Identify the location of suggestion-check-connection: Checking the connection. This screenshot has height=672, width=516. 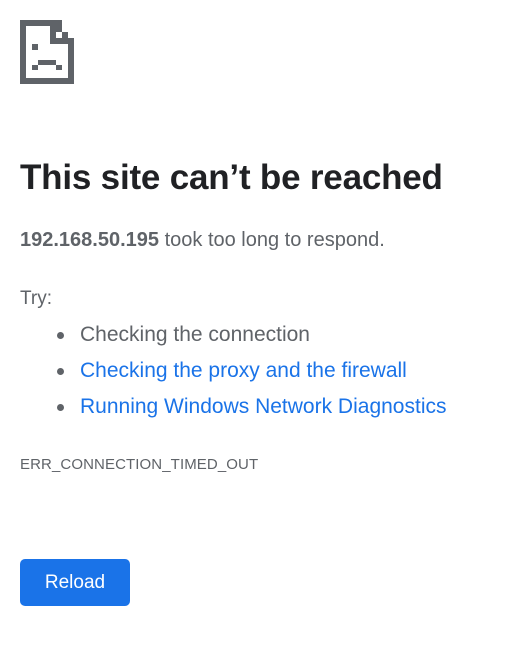
(195, 334).